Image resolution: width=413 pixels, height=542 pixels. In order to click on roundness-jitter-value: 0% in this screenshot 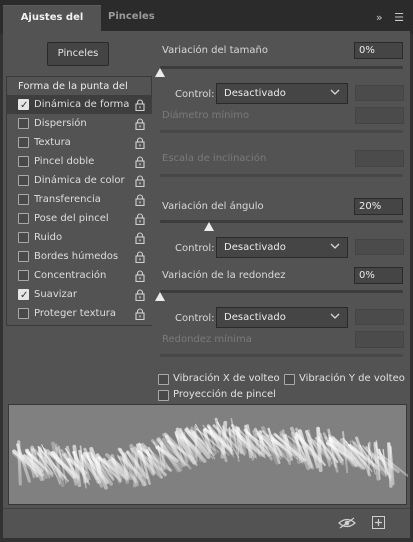, I will do `click(378, 275)`.